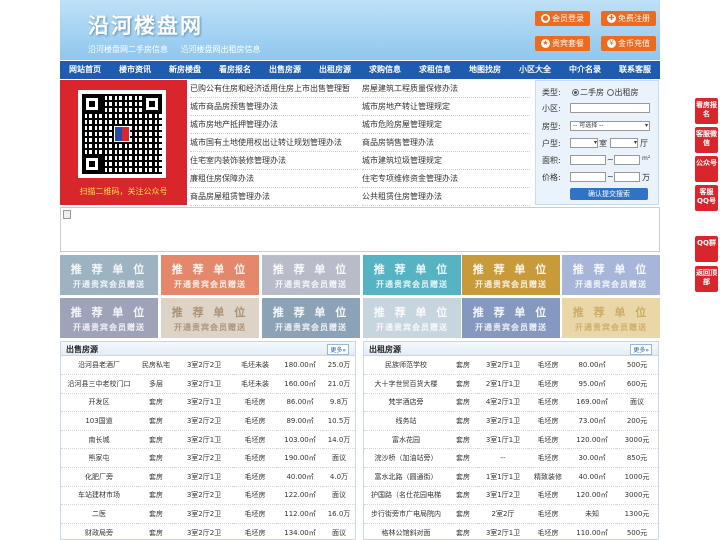 This screenshot has width=720, height=540. What do you see at coordinates (511, 514) in the screenshot?
I see `table-row: 步行街旁市广电局院内 套房 2室2厅 毛坯房 未知 1300元` at bounding box center [511, 514].